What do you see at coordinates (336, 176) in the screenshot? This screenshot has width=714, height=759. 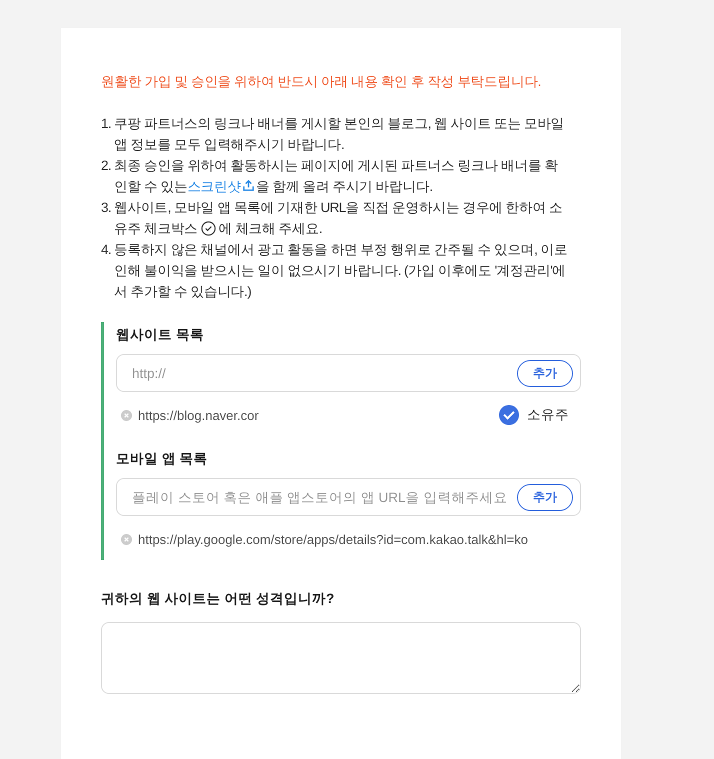 I see `instruction-text: 최종 승인을 위하여 활동하시는 페이지에 게시된 파트너스 링크나 배너를 확인할 수 있는스크린샷 을 함께 올려 주시기 바랍니다.` at bounding box center [336, 176].